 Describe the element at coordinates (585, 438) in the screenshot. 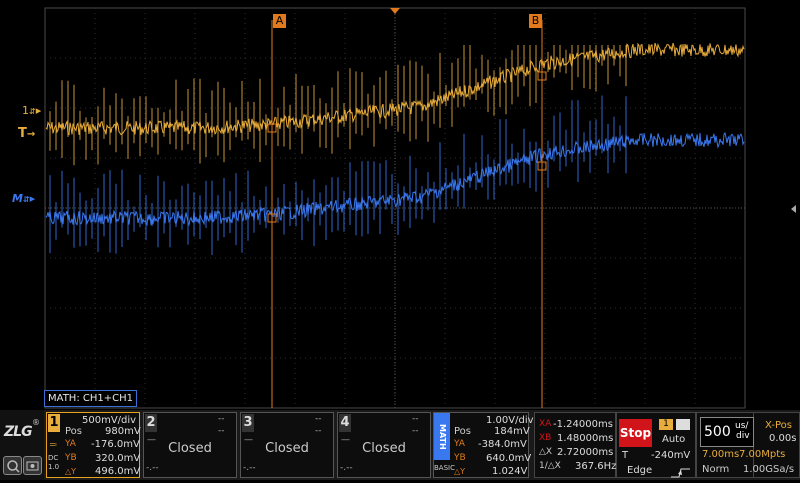

I see `cursor-xb: 1.48000ms` at that location.